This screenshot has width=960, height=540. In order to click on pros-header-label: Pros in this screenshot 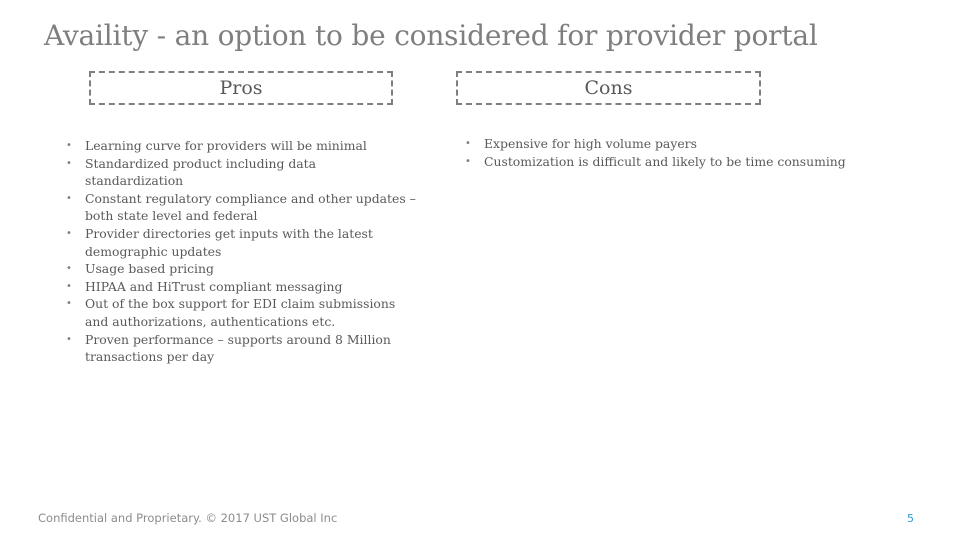, I will do `click(241, 88)`.